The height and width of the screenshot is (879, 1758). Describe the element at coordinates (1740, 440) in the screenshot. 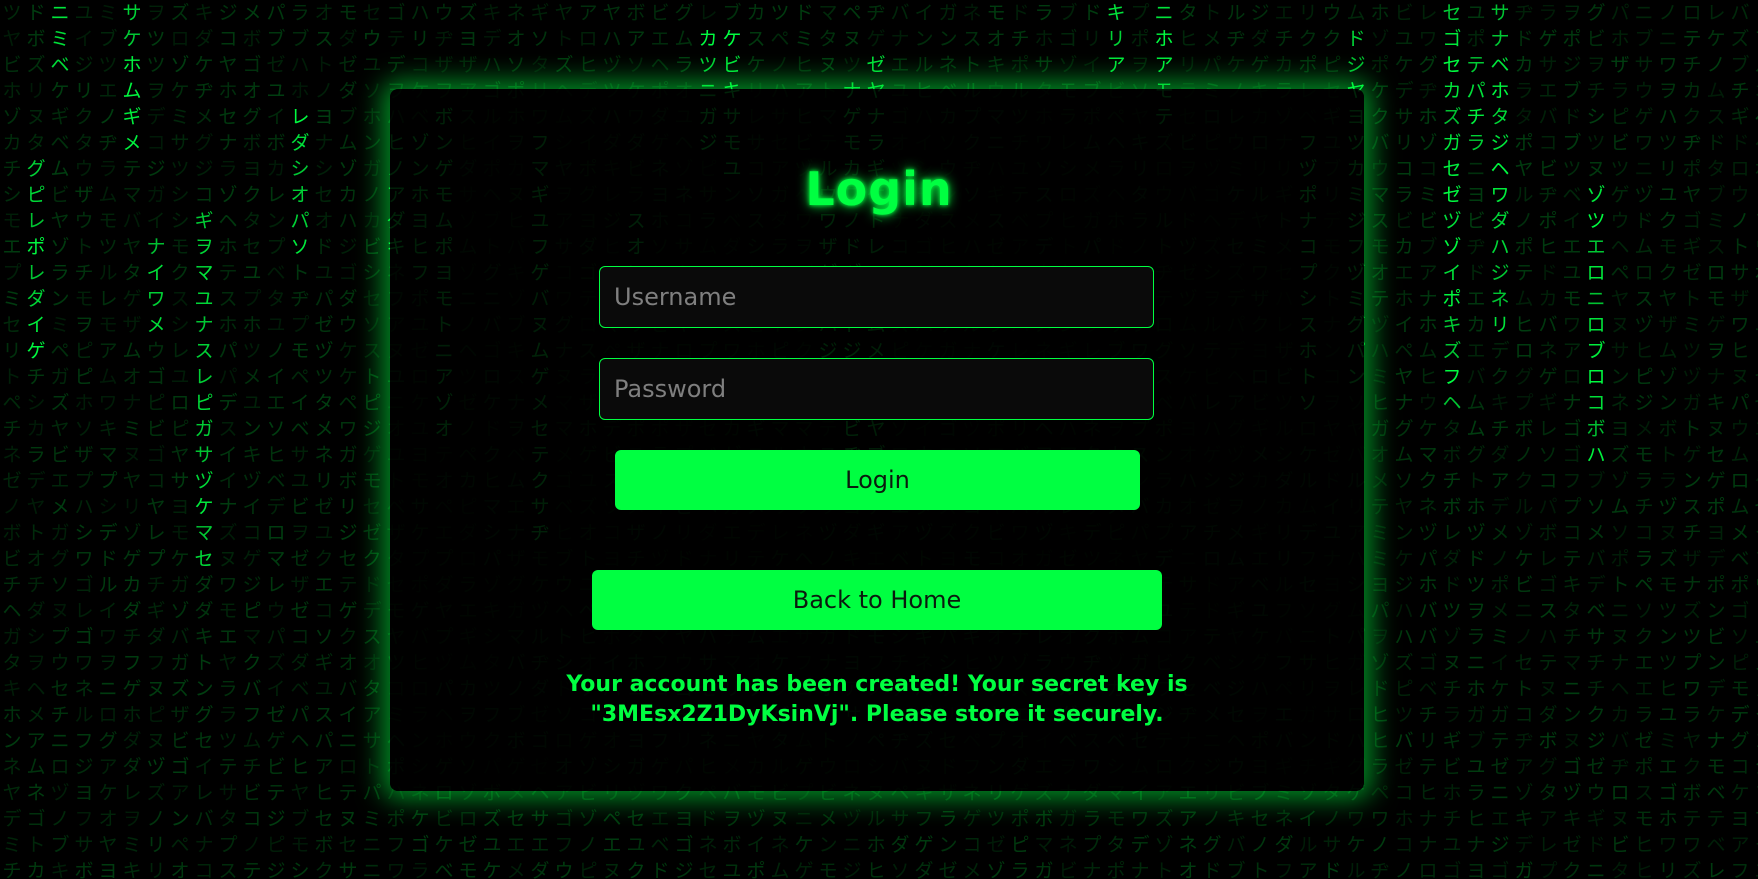

I see `rain-column: バズブチギドロウノトサザワヒヌパウムロムメベポゴソピモデグコケヨアフ` at that location.